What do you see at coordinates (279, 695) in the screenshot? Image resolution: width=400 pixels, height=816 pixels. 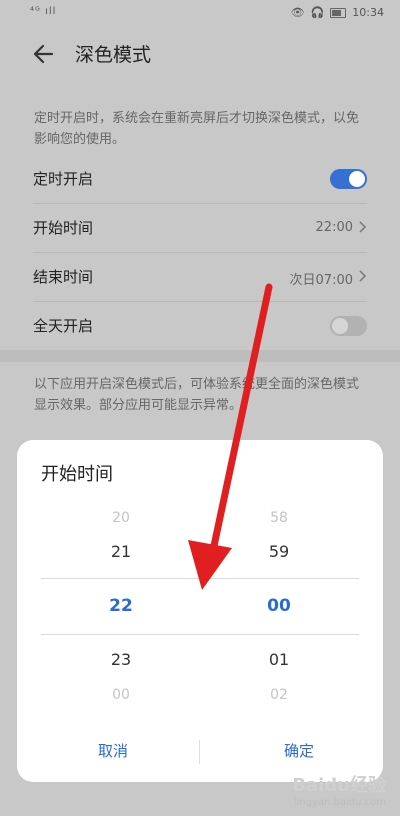 I see `minute-option: 02` at bounding box center [279, 695].